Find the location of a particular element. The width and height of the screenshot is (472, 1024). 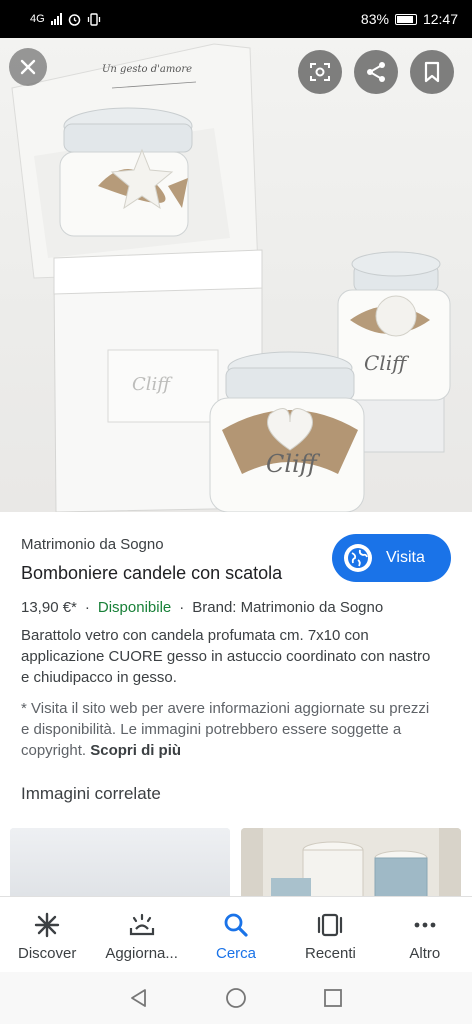

bookmark-icon is located at coordinates (432, 72).